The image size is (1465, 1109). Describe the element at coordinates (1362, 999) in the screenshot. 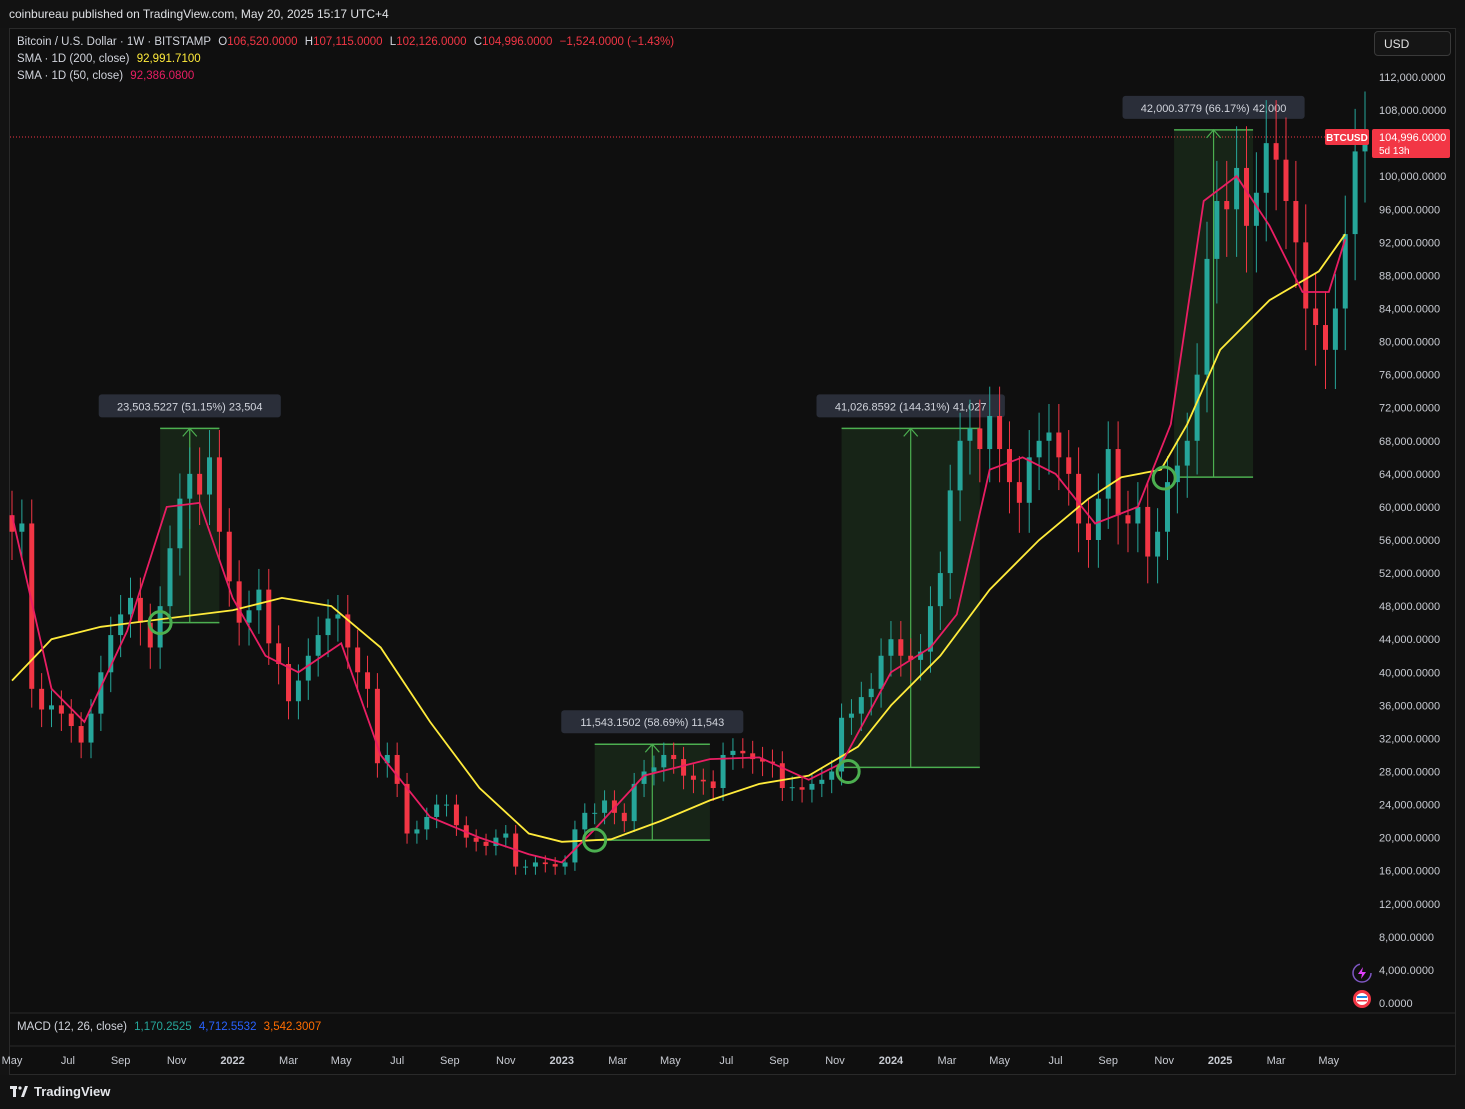

I see `us-flag-icon` at that location.